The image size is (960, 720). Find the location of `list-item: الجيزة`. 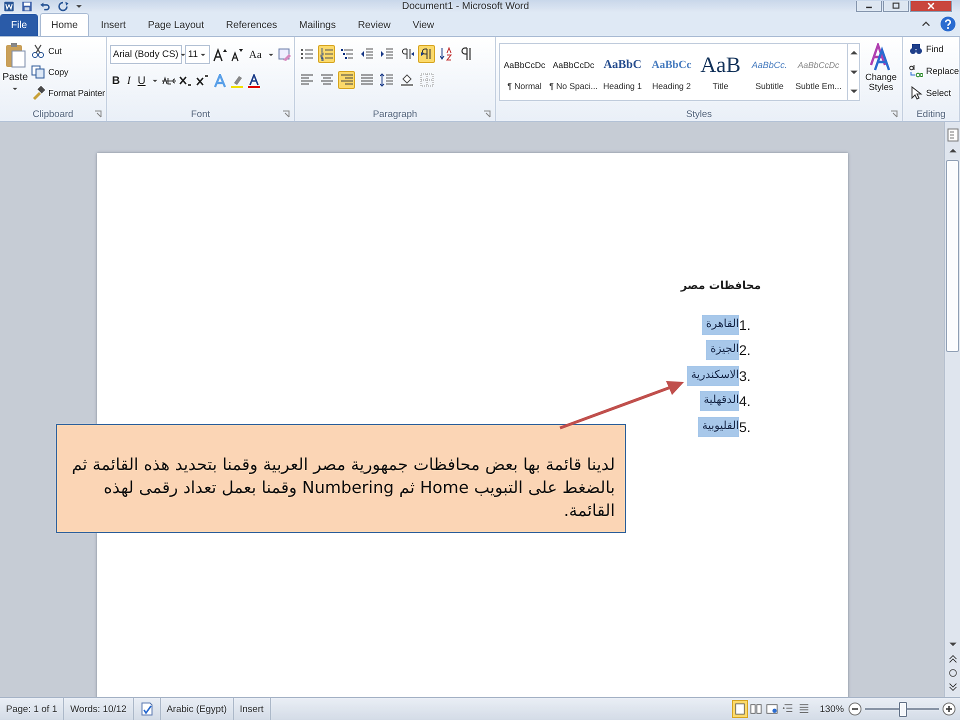

list-item: الجيزة is located at coordinates (722, 350).